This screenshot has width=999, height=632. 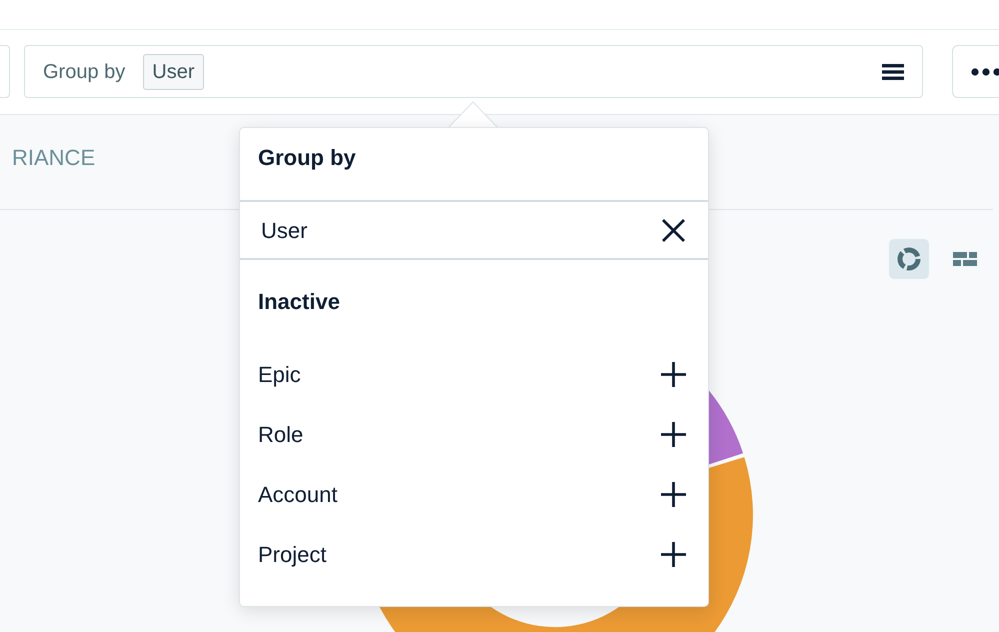 What do you see at coordinates (474, 165) in the screenshot?
I see `popover-title: Group by` at bounding box center [474, 165].